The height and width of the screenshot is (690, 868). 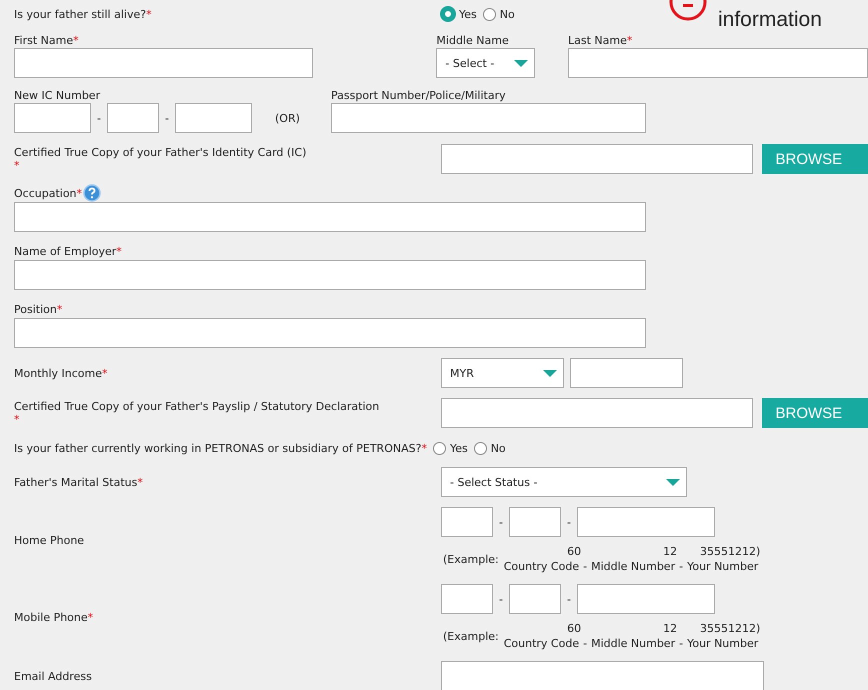 I want to click on field-label: Position*, so click(x=38, y=309).